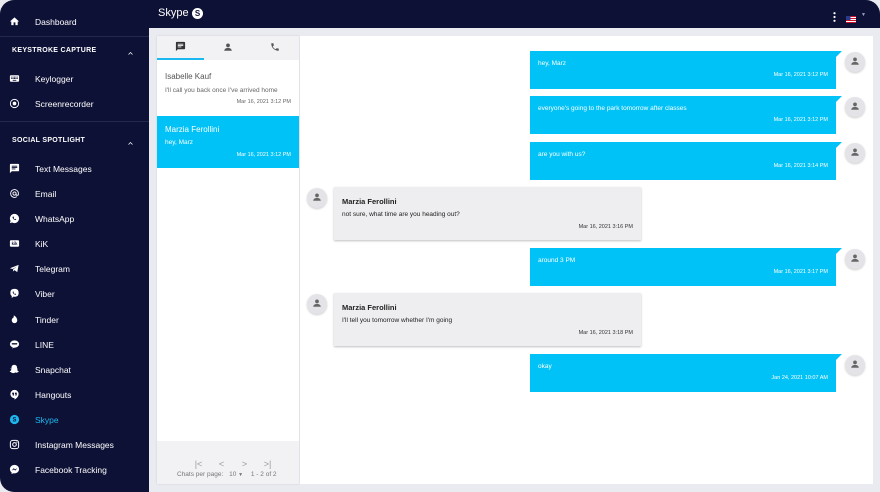  I want to click on sidebar-item-label: Keylogger, so click(54, 78).